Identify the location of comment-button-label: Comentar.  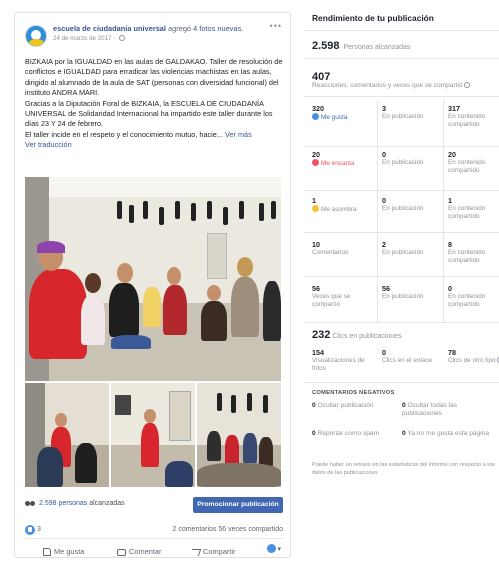
(145, 551).